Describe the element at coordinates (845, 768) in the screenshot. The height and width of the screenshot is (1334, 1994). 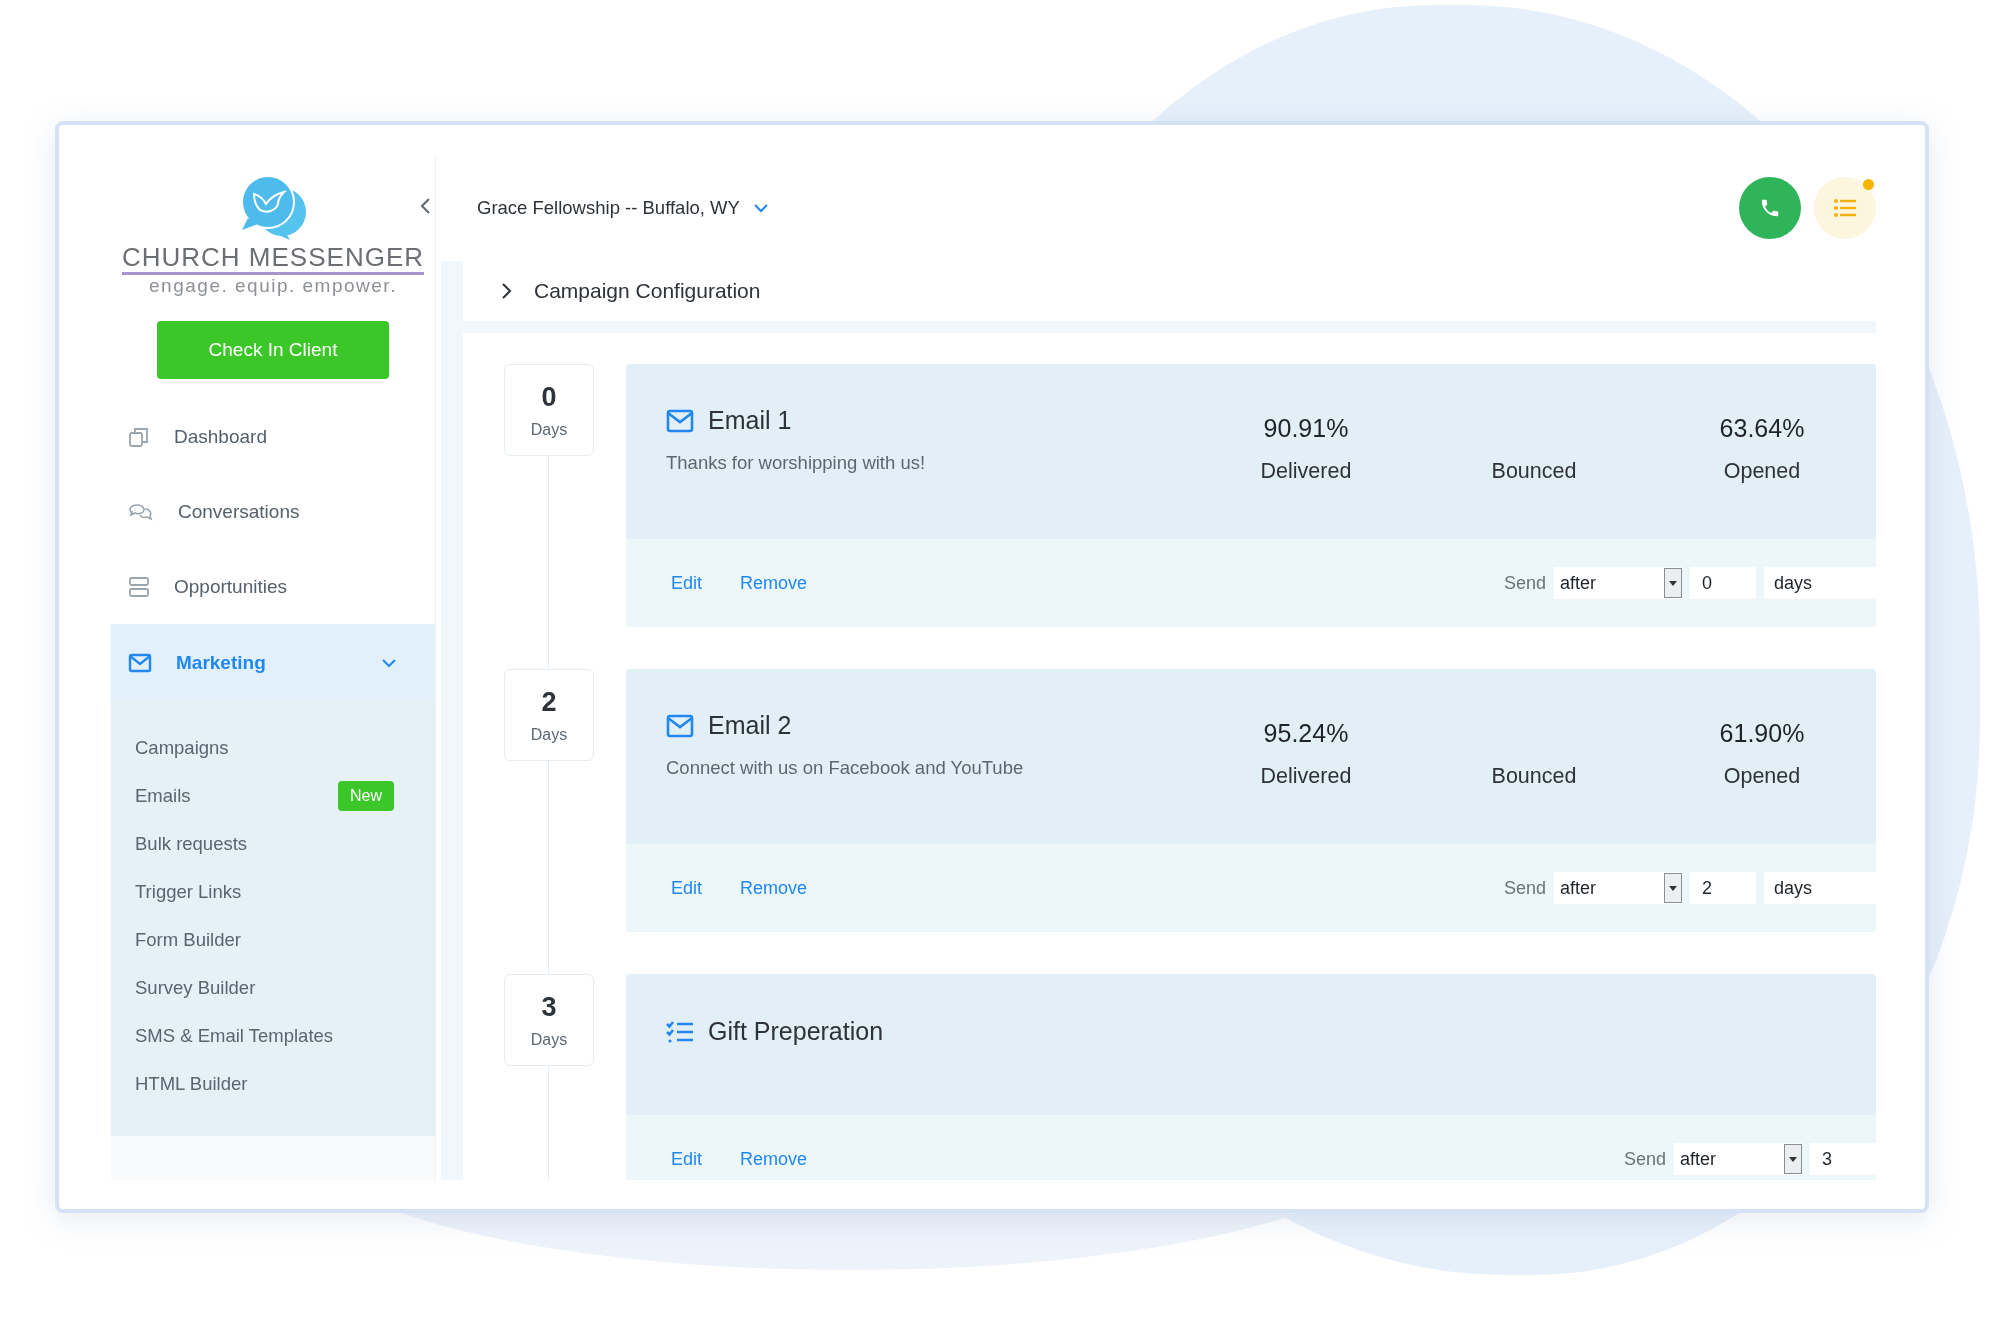
I see `step-subtitle: Connect with us on Facebook and YouTube` at that location.